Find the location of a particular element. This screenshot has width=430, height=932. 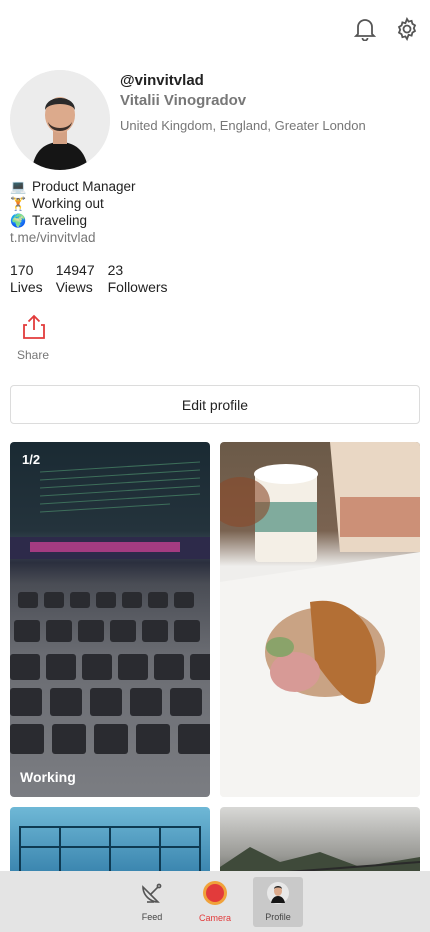

bio-text: Working out is located at coordinates (68, 203).